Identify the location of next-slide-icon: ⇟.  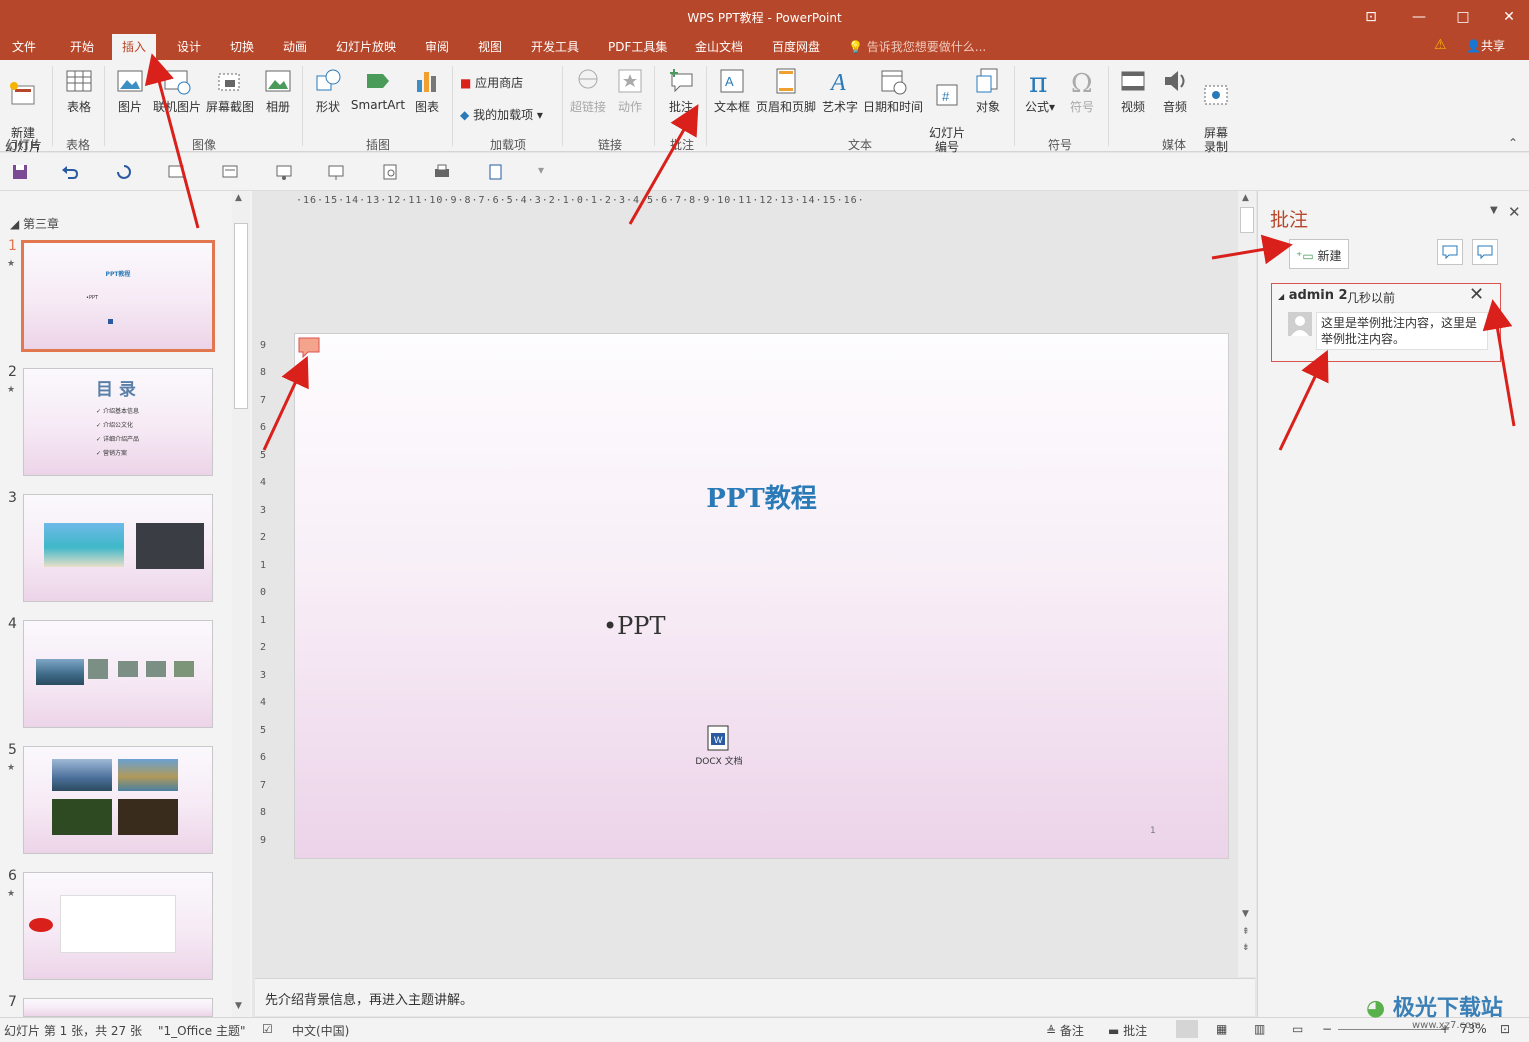
(1246, 948).